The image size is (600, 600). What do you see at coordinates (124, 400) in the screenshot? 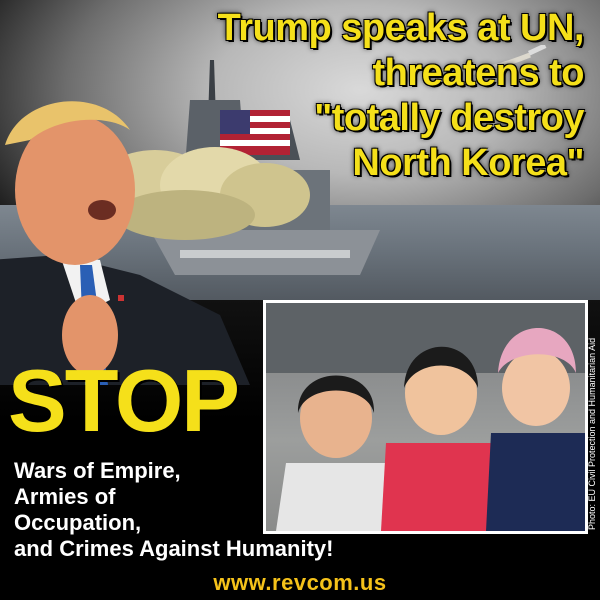
I see `stop-heading: STOP` at bounding box center [124, 400].